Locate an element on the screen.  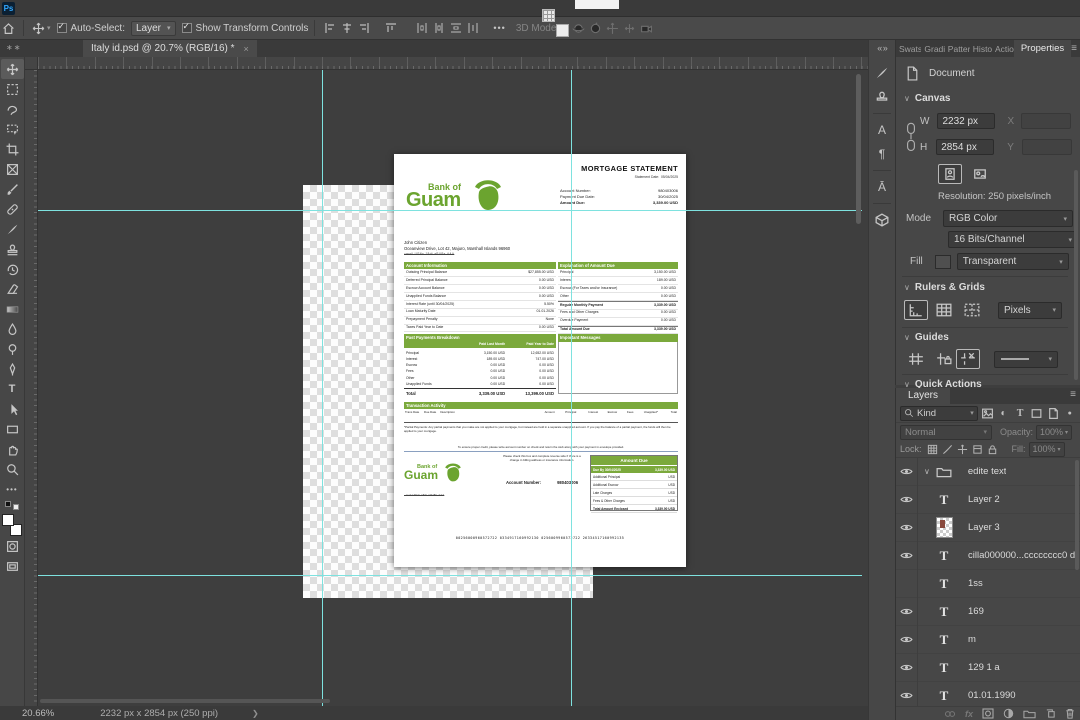
lock-artboard-icon is located at coordinates (977, 449).